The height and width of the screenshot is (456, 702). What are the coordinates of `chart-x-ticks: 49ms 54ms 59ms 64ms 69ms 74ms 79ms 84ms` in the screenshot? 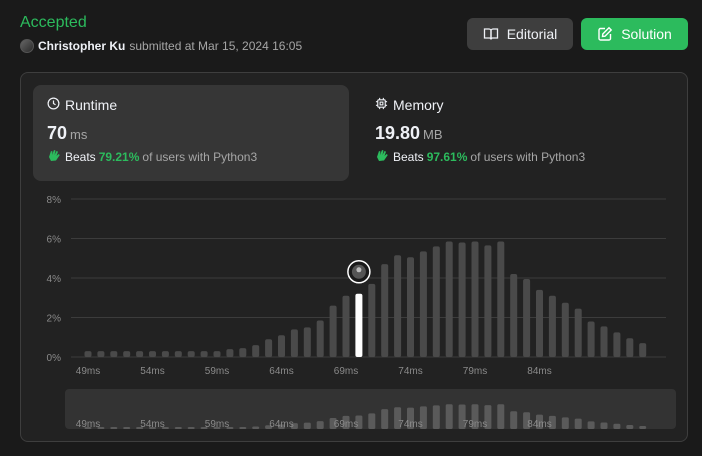 It's located at (314, 371).